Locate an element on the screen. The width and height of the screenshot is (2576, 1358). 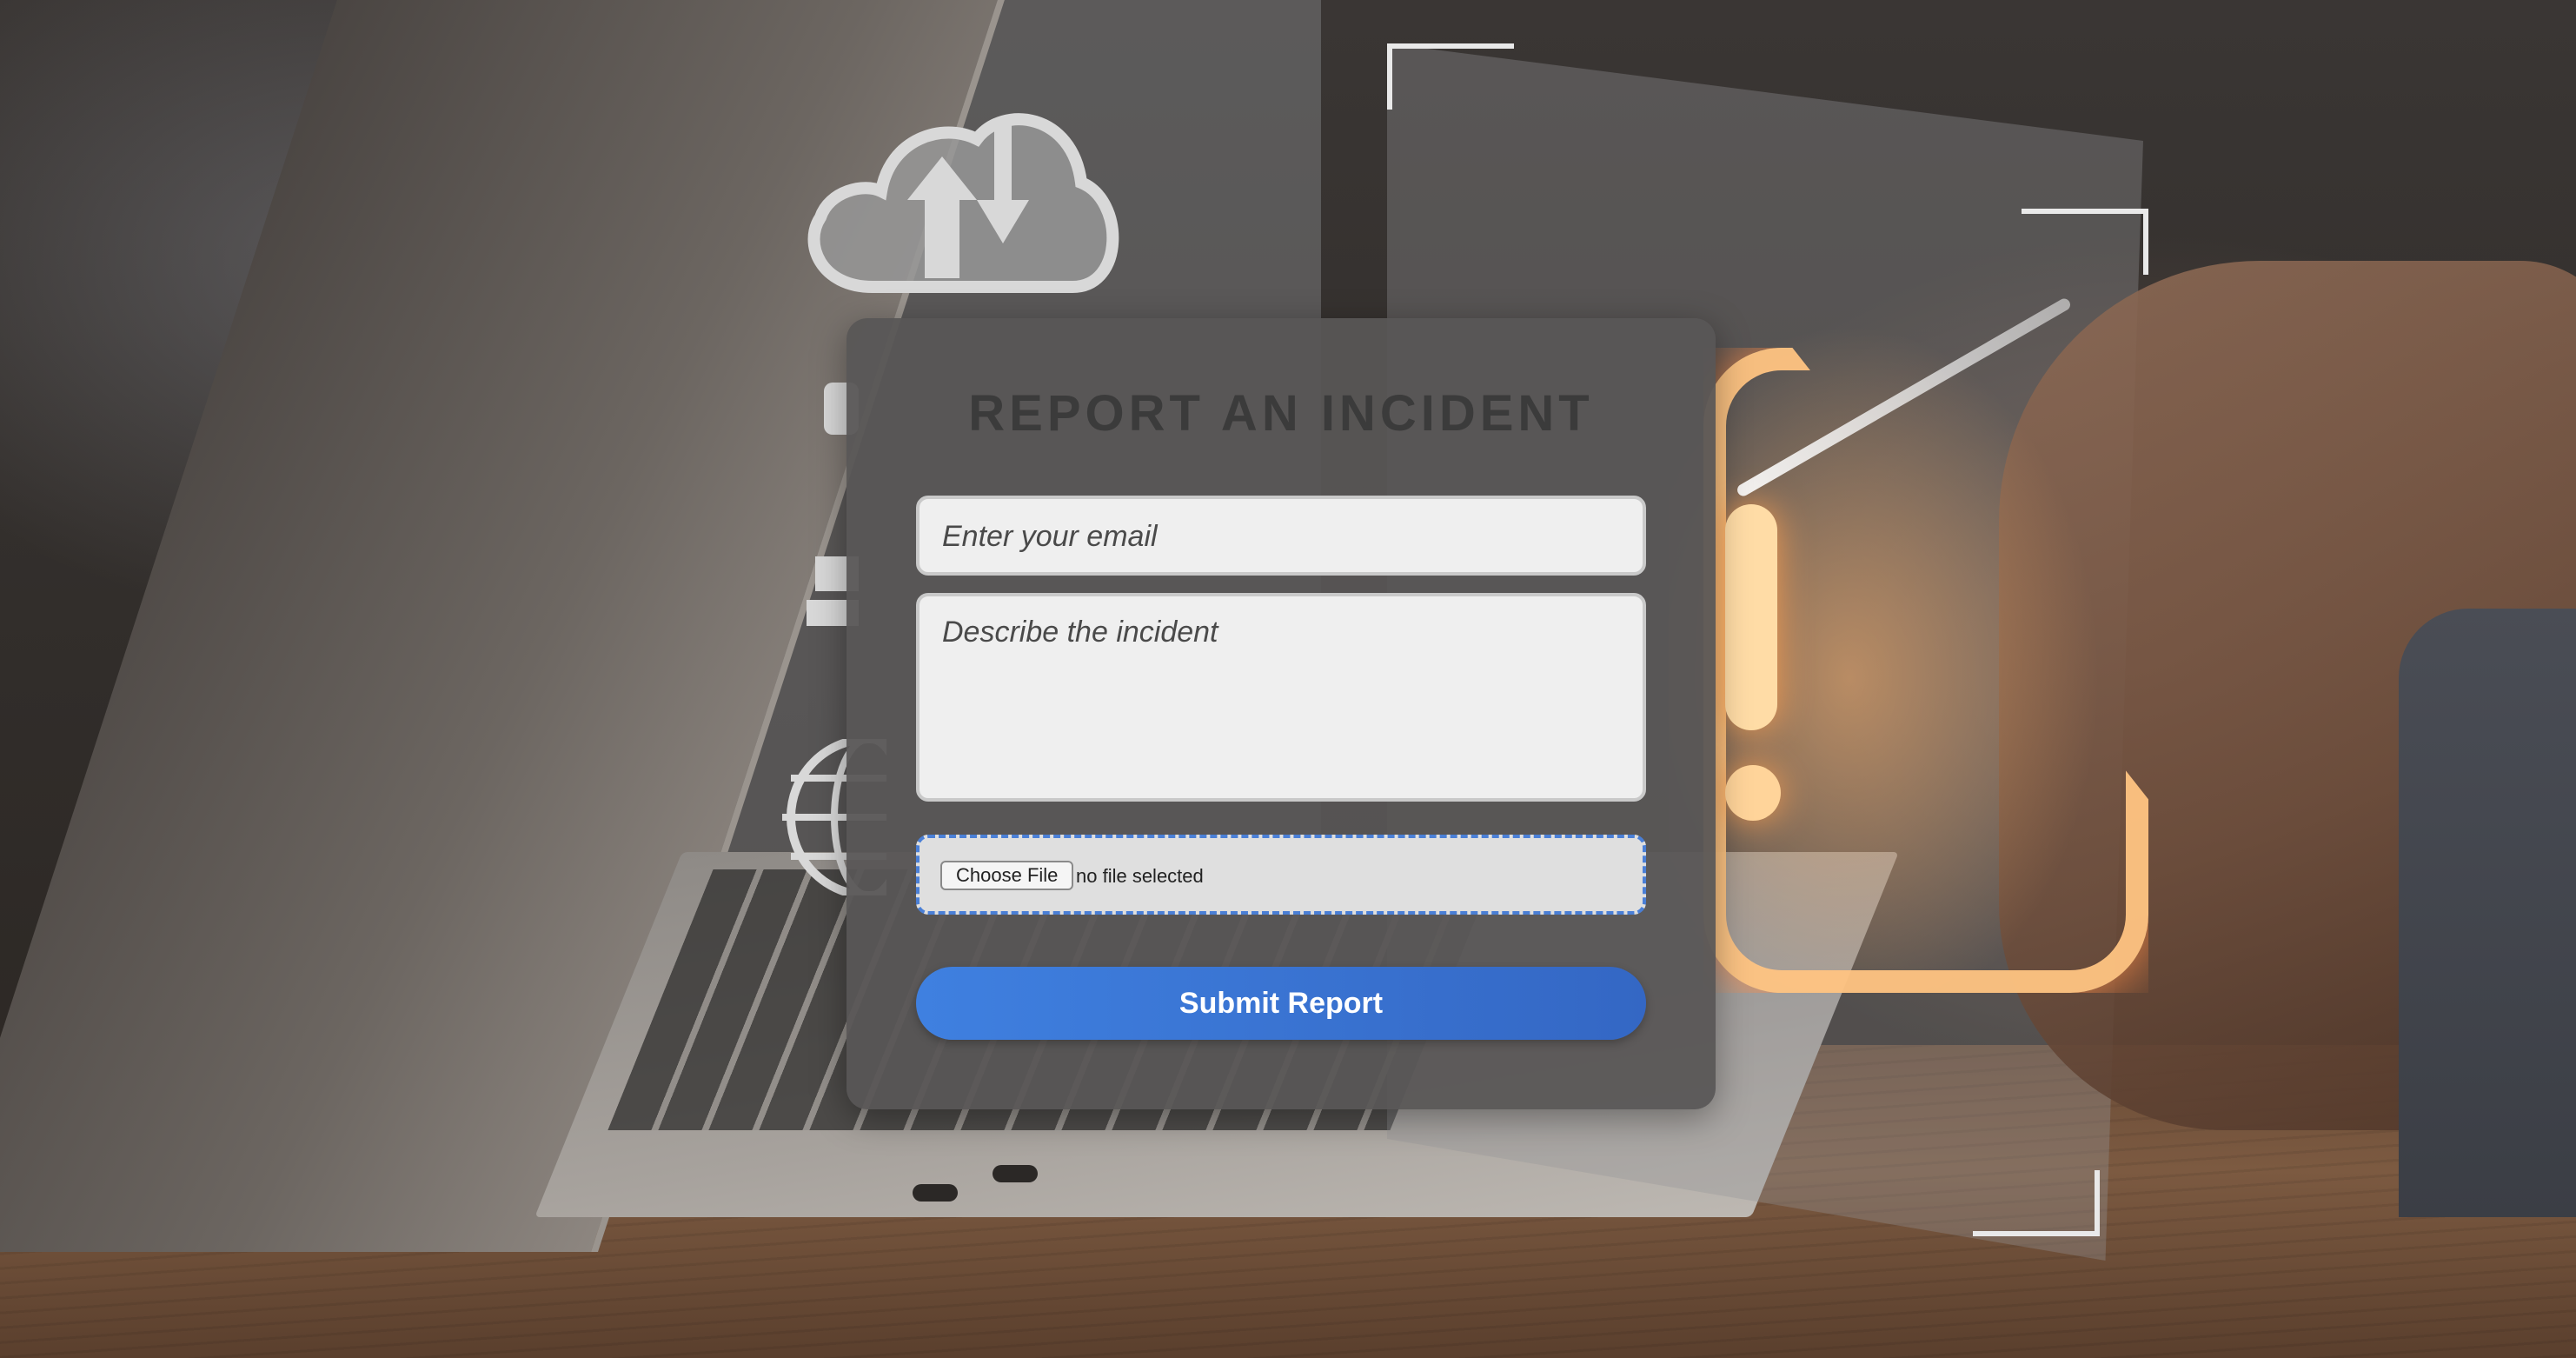
file-upload-zone: Choose File no file selected is located at coordinates (1281, 875).